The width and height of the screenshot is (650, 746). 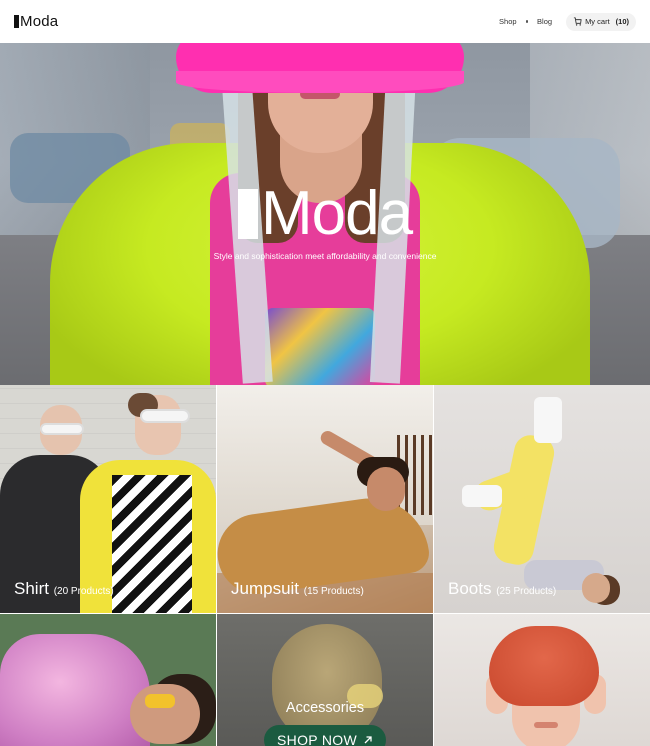 I want to click on accessories-title: Accessories, so click(x=325, y=708).